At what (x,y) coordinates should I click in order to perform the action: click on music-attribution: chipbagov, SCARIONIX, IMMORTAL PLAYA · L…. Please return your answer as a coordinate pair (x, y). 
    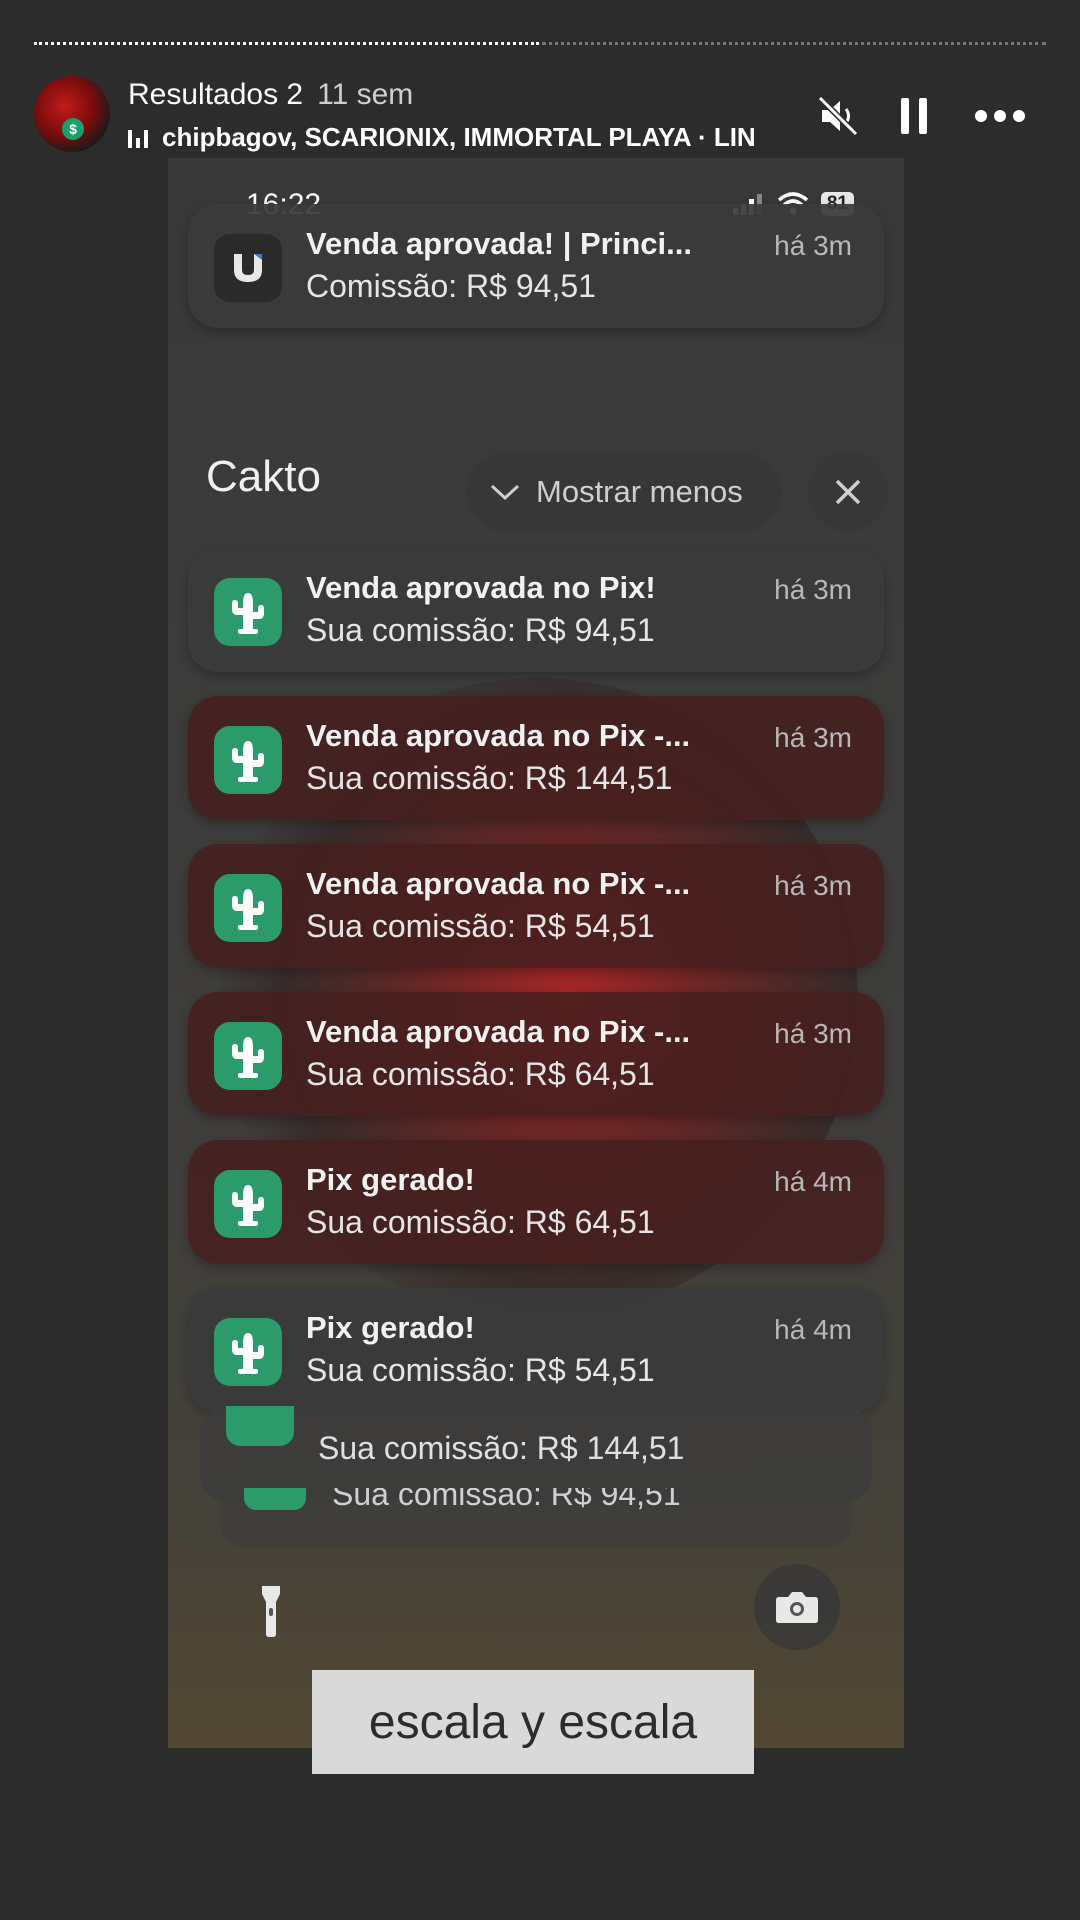
    Looking at the image, I should click on (468, 137).